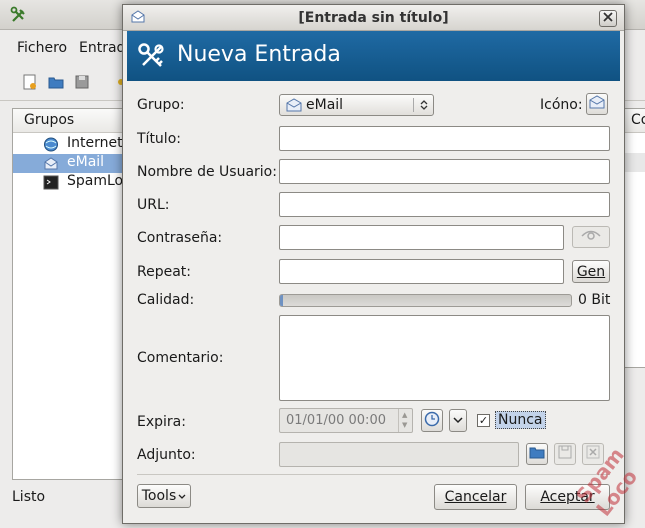 Image resolution: width=645 pixels, height=528 pixels. Describe the element at coordinates (51, 144) in the screenshot. I see `globe-icon` at that location.